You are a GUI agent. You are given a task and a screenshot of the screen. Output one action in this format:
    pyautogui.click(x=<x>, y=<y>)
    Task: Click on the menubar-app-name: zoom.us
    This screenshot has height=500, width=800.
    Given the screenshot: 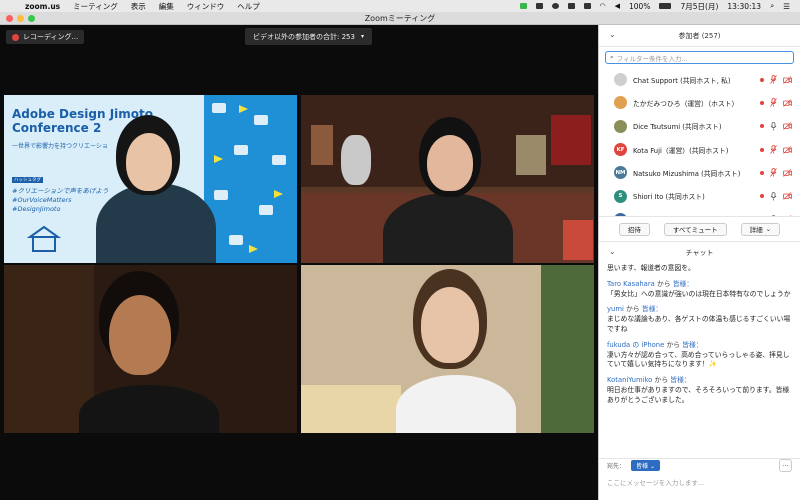 What is the action you would take?
    pyautogui.click(x=42, y=6)
    